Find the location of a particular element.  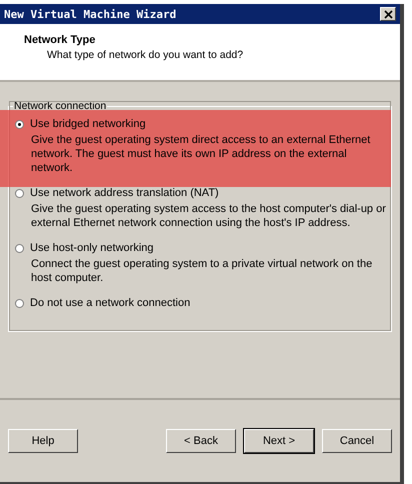

dialog-button: Help is located at coordinates (43, 441).